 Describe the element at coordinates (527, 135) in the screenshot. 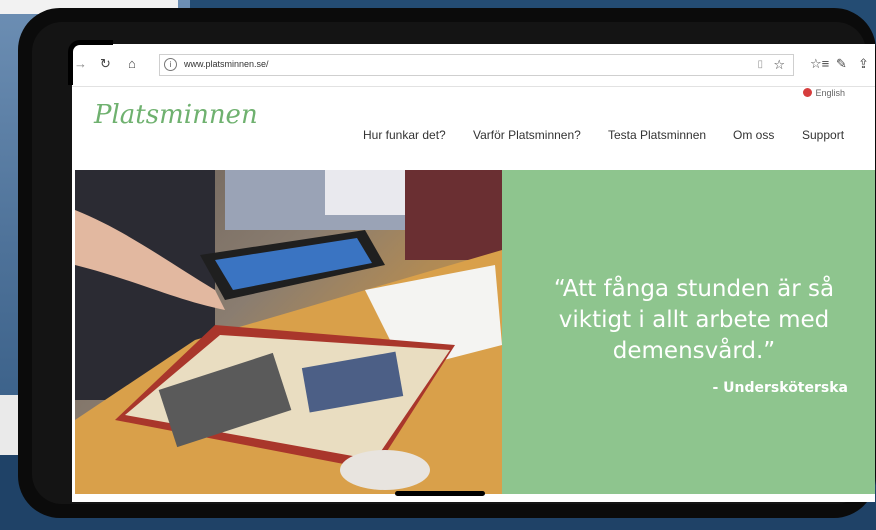

I see `nav-varfor: Varför Platsminnen?` at that location.